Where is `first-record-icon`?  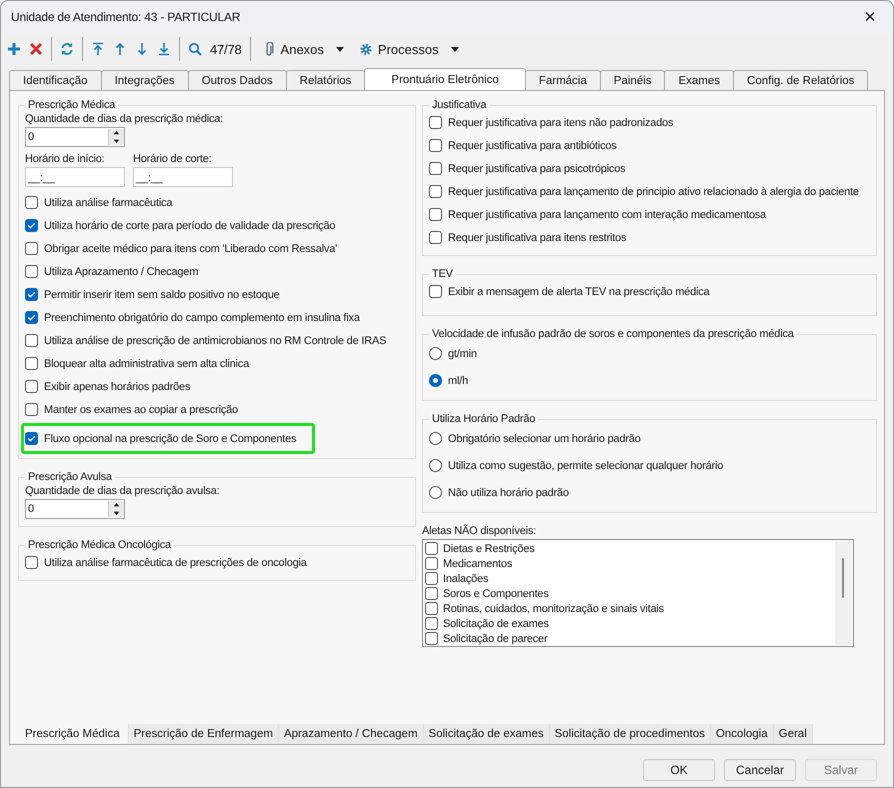 first-record-icon is located at coordinates (98, 49).